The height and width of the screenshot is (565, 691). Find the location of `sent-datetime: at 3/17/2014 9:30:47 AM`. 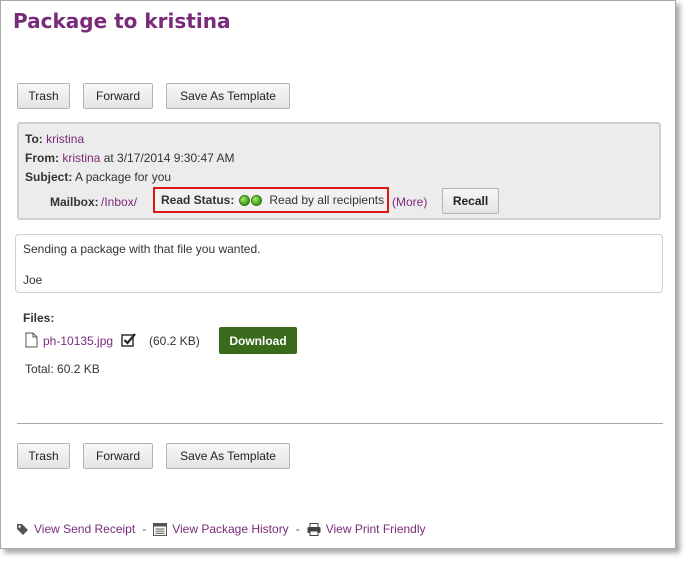

sent-datetime: at 3/17/2014 9:30:47 AM is located at coordinates (169, 158).